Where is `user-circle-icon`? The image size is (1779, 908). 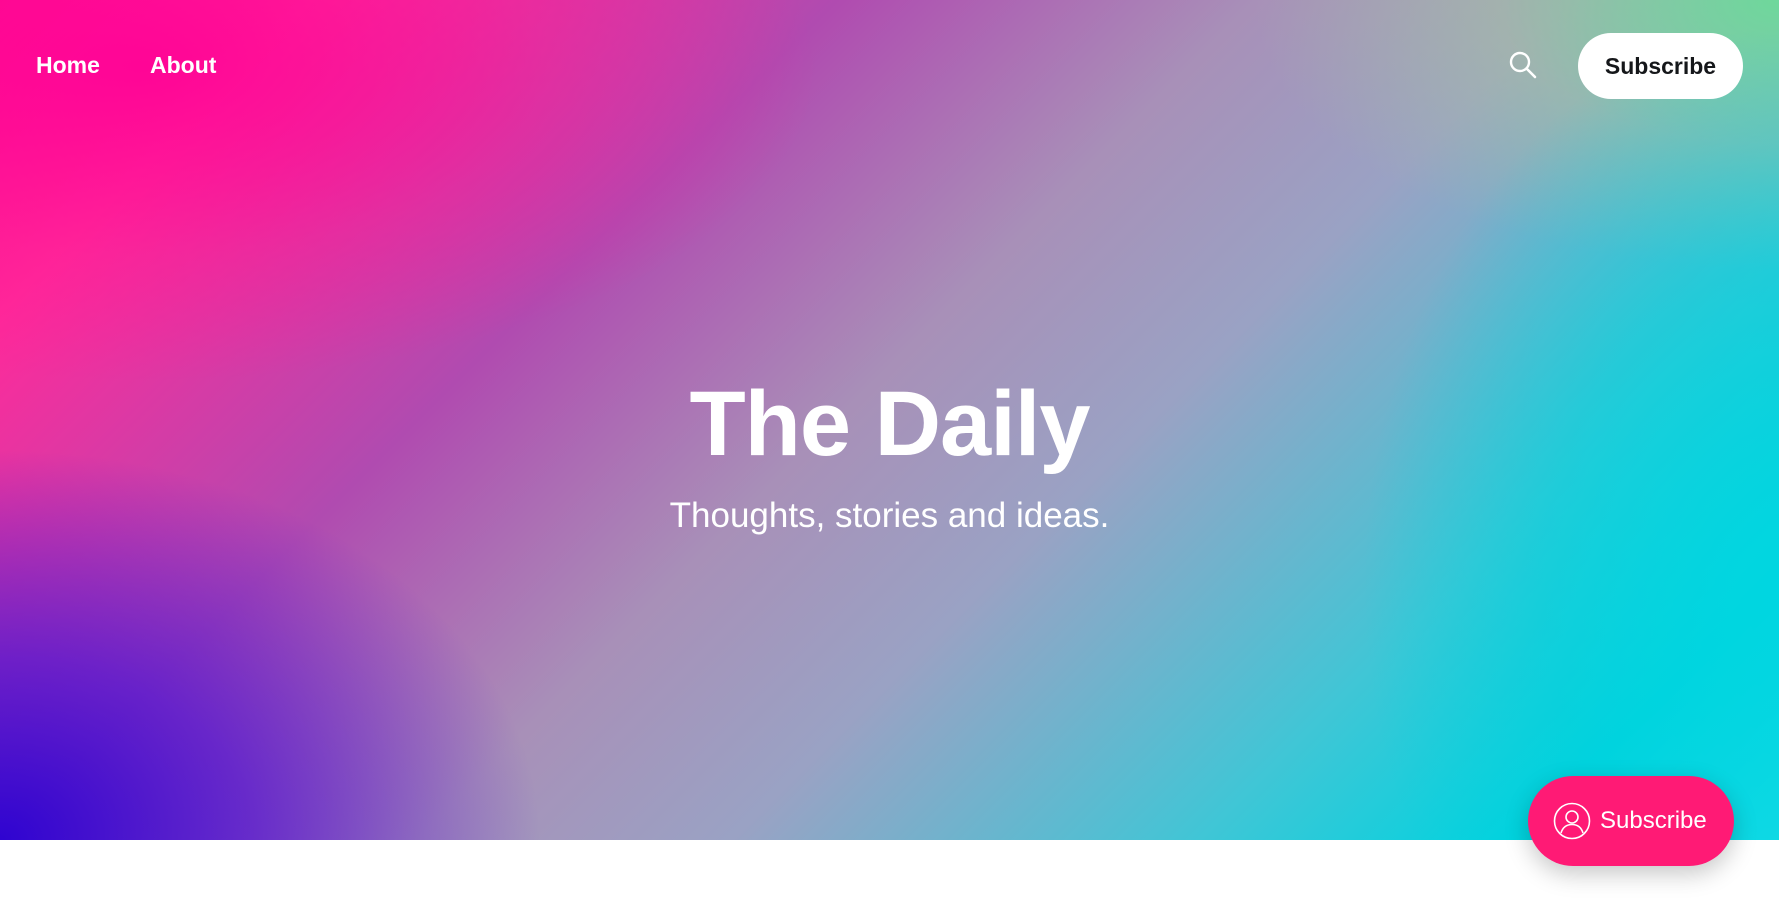
user-circle-icon is located at coordinates (1572, 821).